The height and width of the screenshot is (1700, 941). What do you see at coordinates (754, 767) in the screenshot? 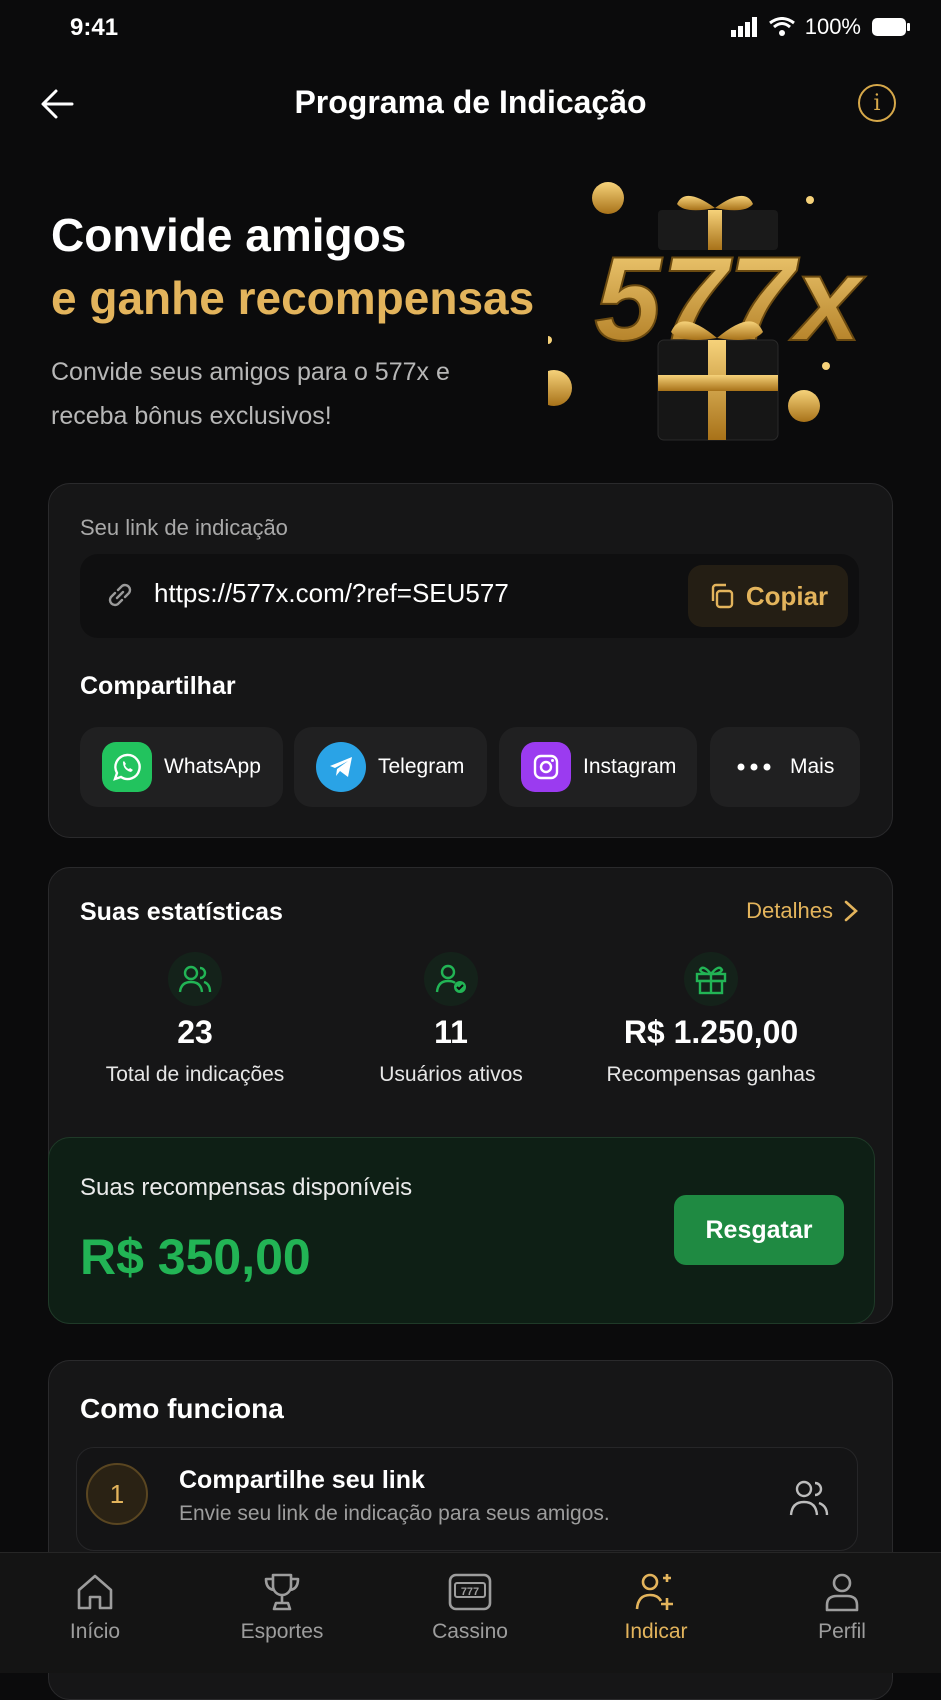
I see `more-dots-icon` at bounding box center [754, 767].